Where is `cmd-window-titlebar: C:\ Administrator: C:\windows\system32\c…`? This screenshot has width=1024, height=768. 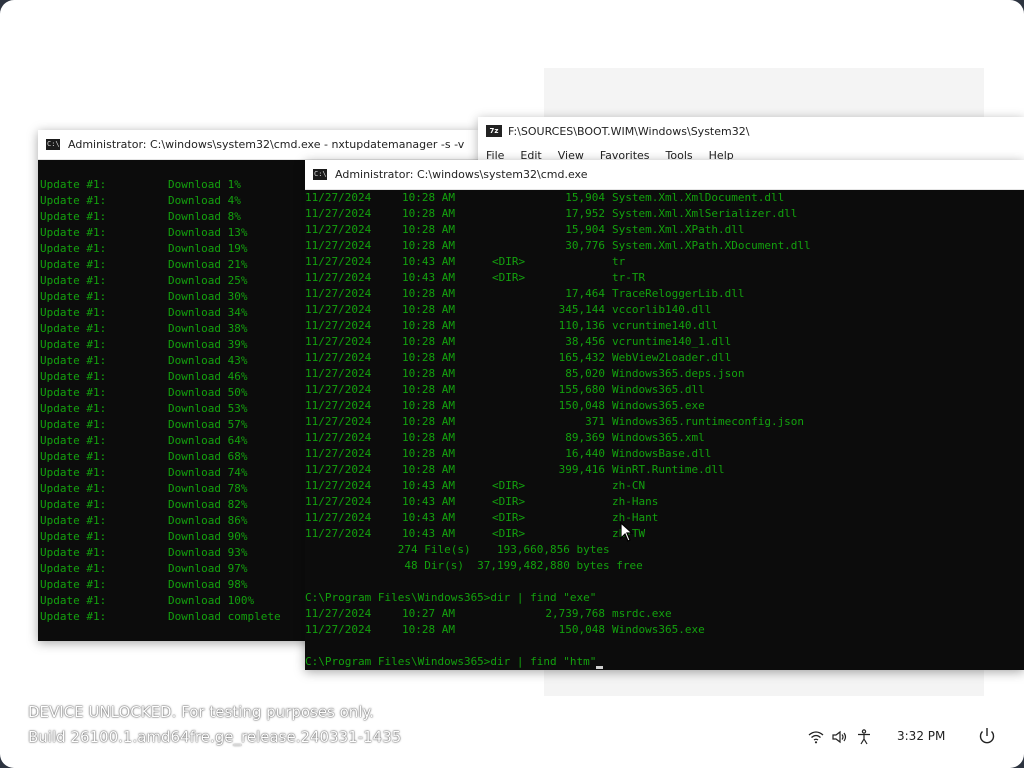 cmd-window-titlebar: C:\ Administrator: C:\windows\system32\c… is located at coordinates (664, 175).